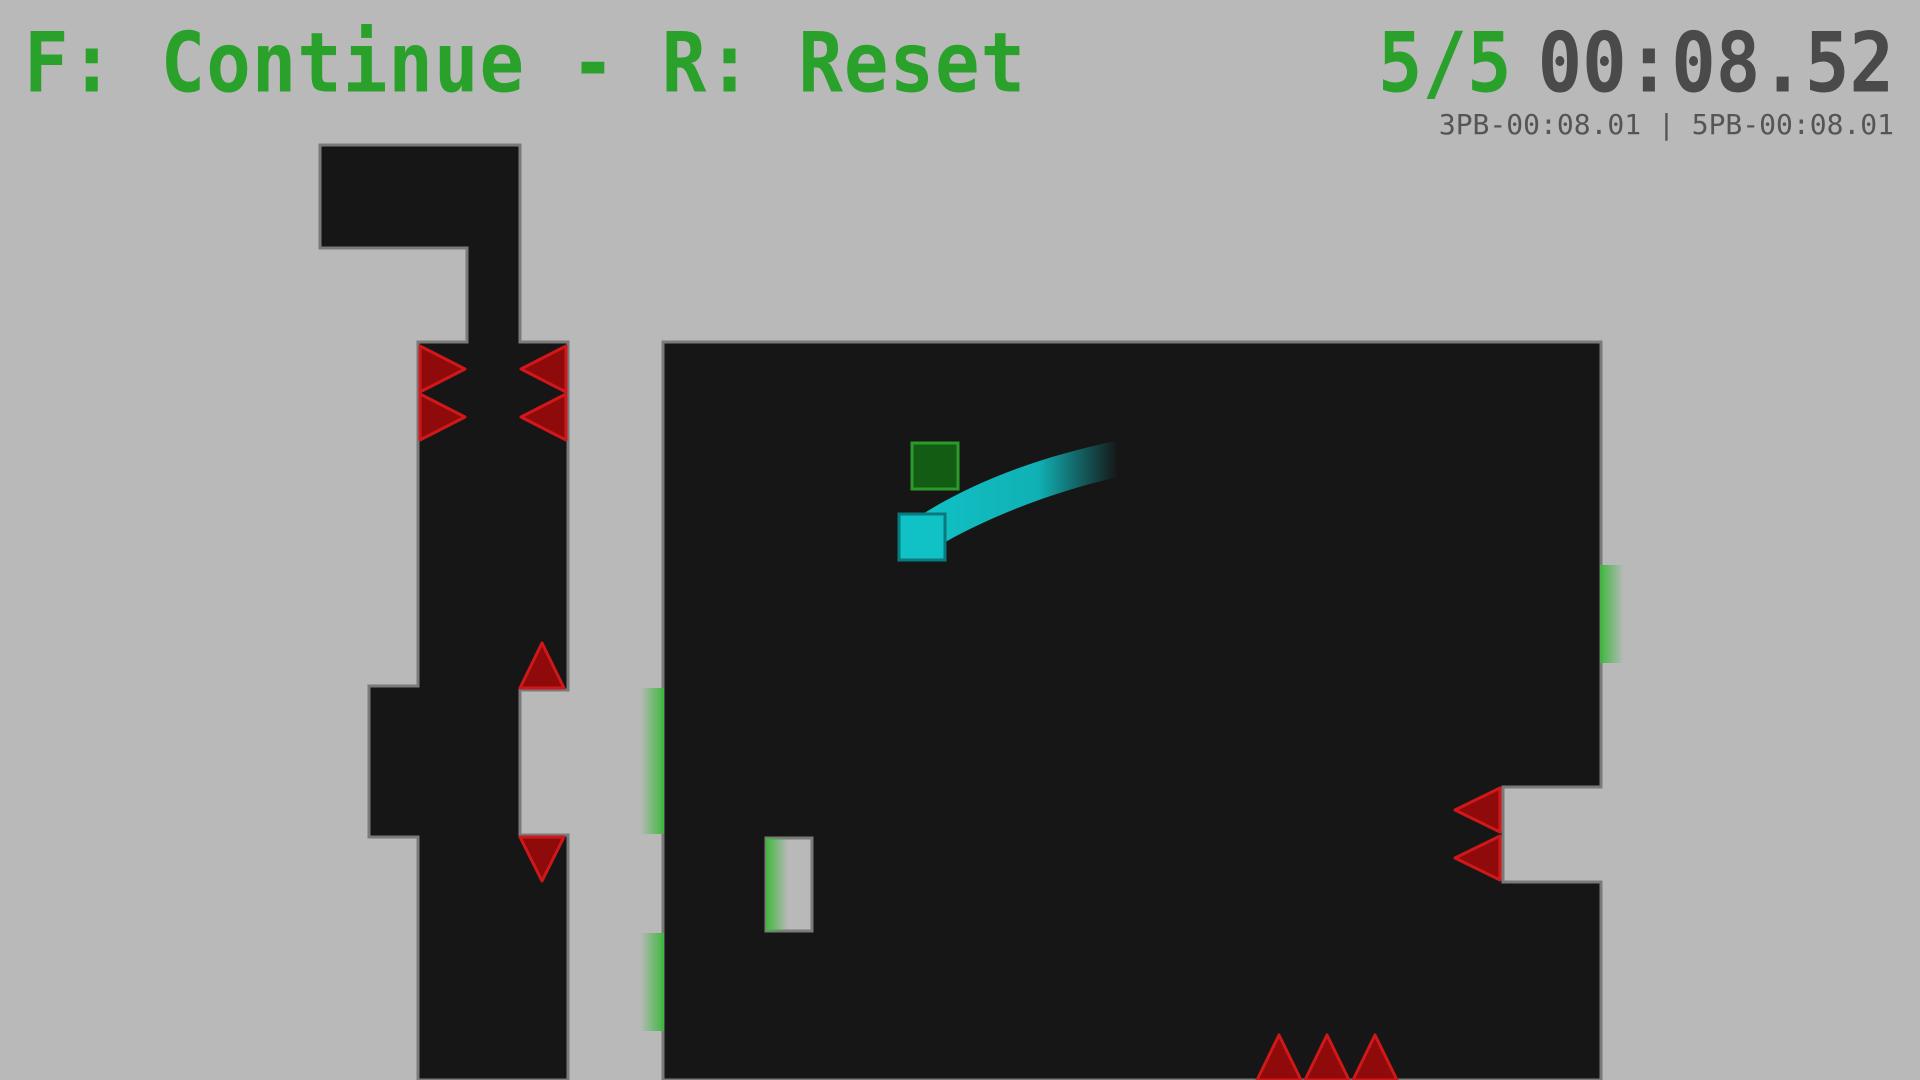 The width and height of the screenshot is (1920, 1080). What do you see at coordinates (1444, 63) in the screenshot?
I see `level-counter: 5/5` at bounding box center [1444, 63].